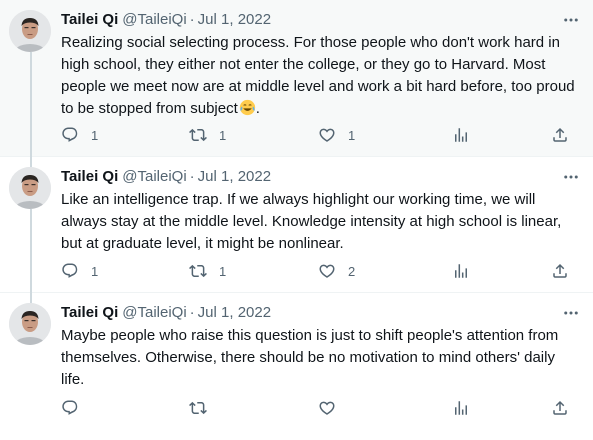 The height and width of the screenshot is (440, 593). What do you see at coordinates (352, 135) in the screenshot?
I see `like-count: 1` at bounding box center [352, 135].